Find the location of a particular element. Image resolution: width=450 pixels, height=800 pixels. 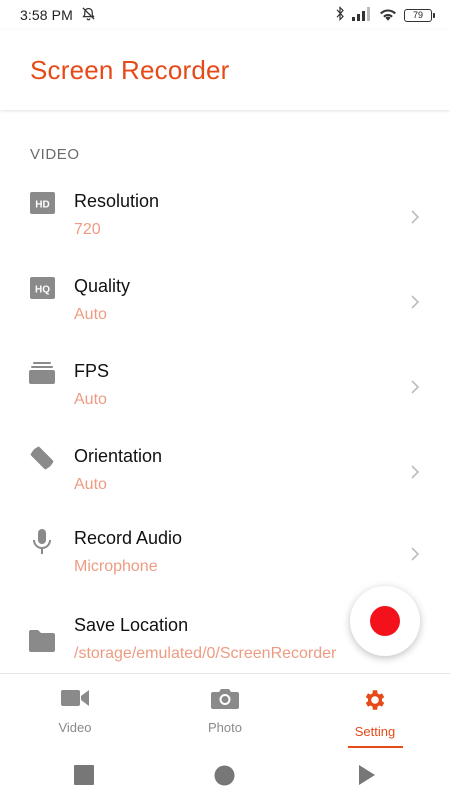

bluetooth-icon is located at coordinates (340, 15).